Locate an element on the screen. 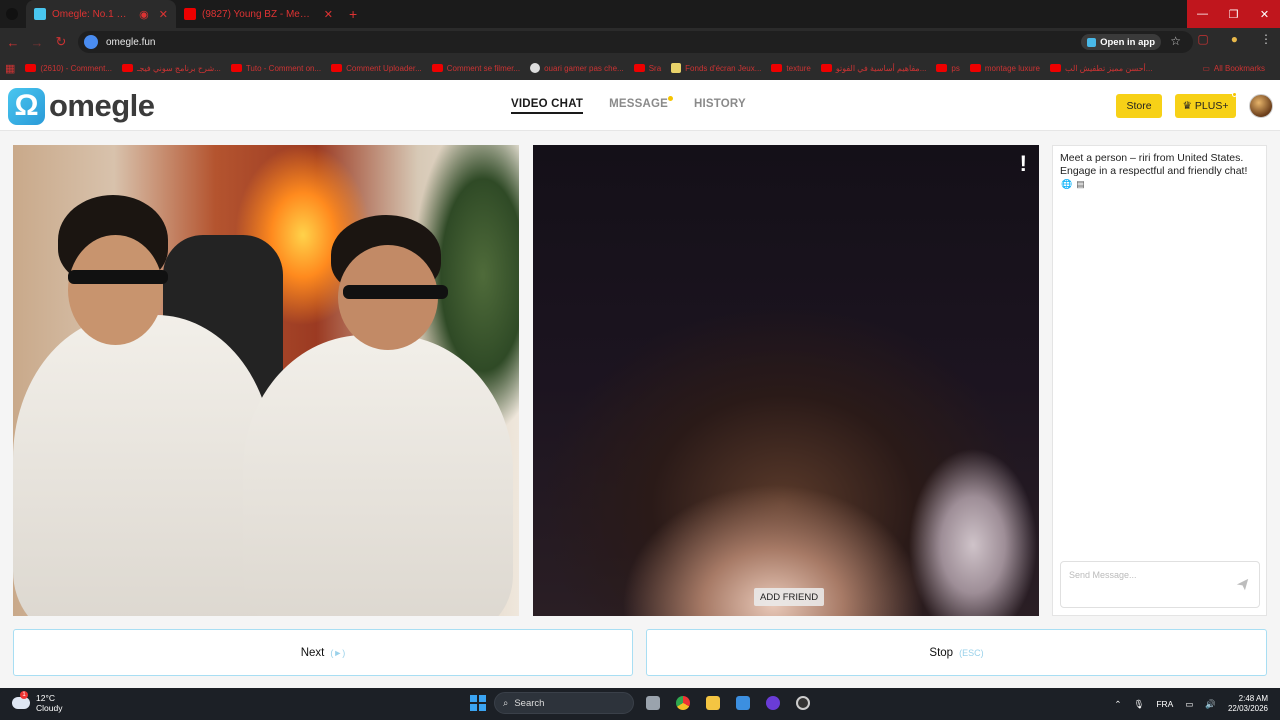 Image resolution: width=1280 pixels, height=720 pixels. taskbar-search: ⌕ Search is located at coordinates (564, 703).